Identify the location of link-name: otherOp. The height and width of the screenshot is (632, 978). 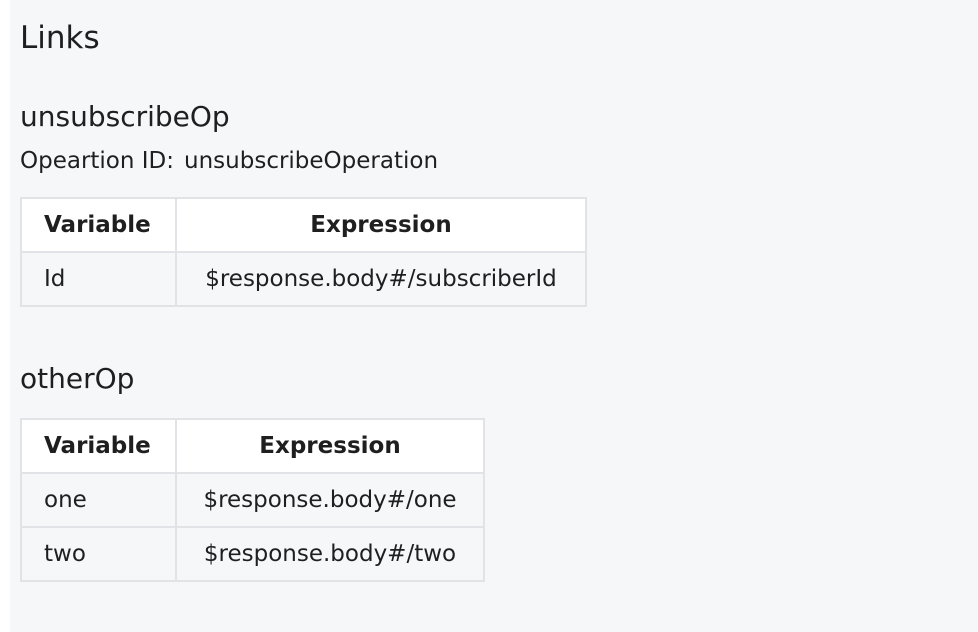
(77, 378).